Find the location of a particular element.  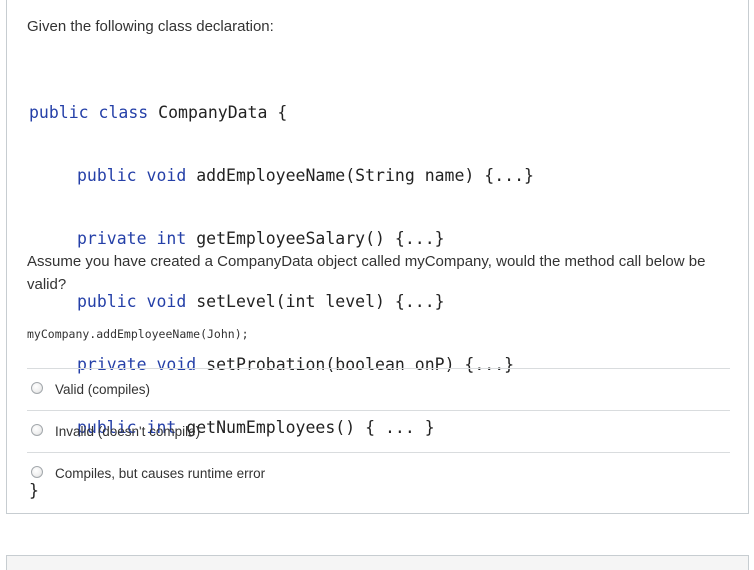

code-line-method: private int getEmployeeSalary() {...} is located at coordinates (281, 238).